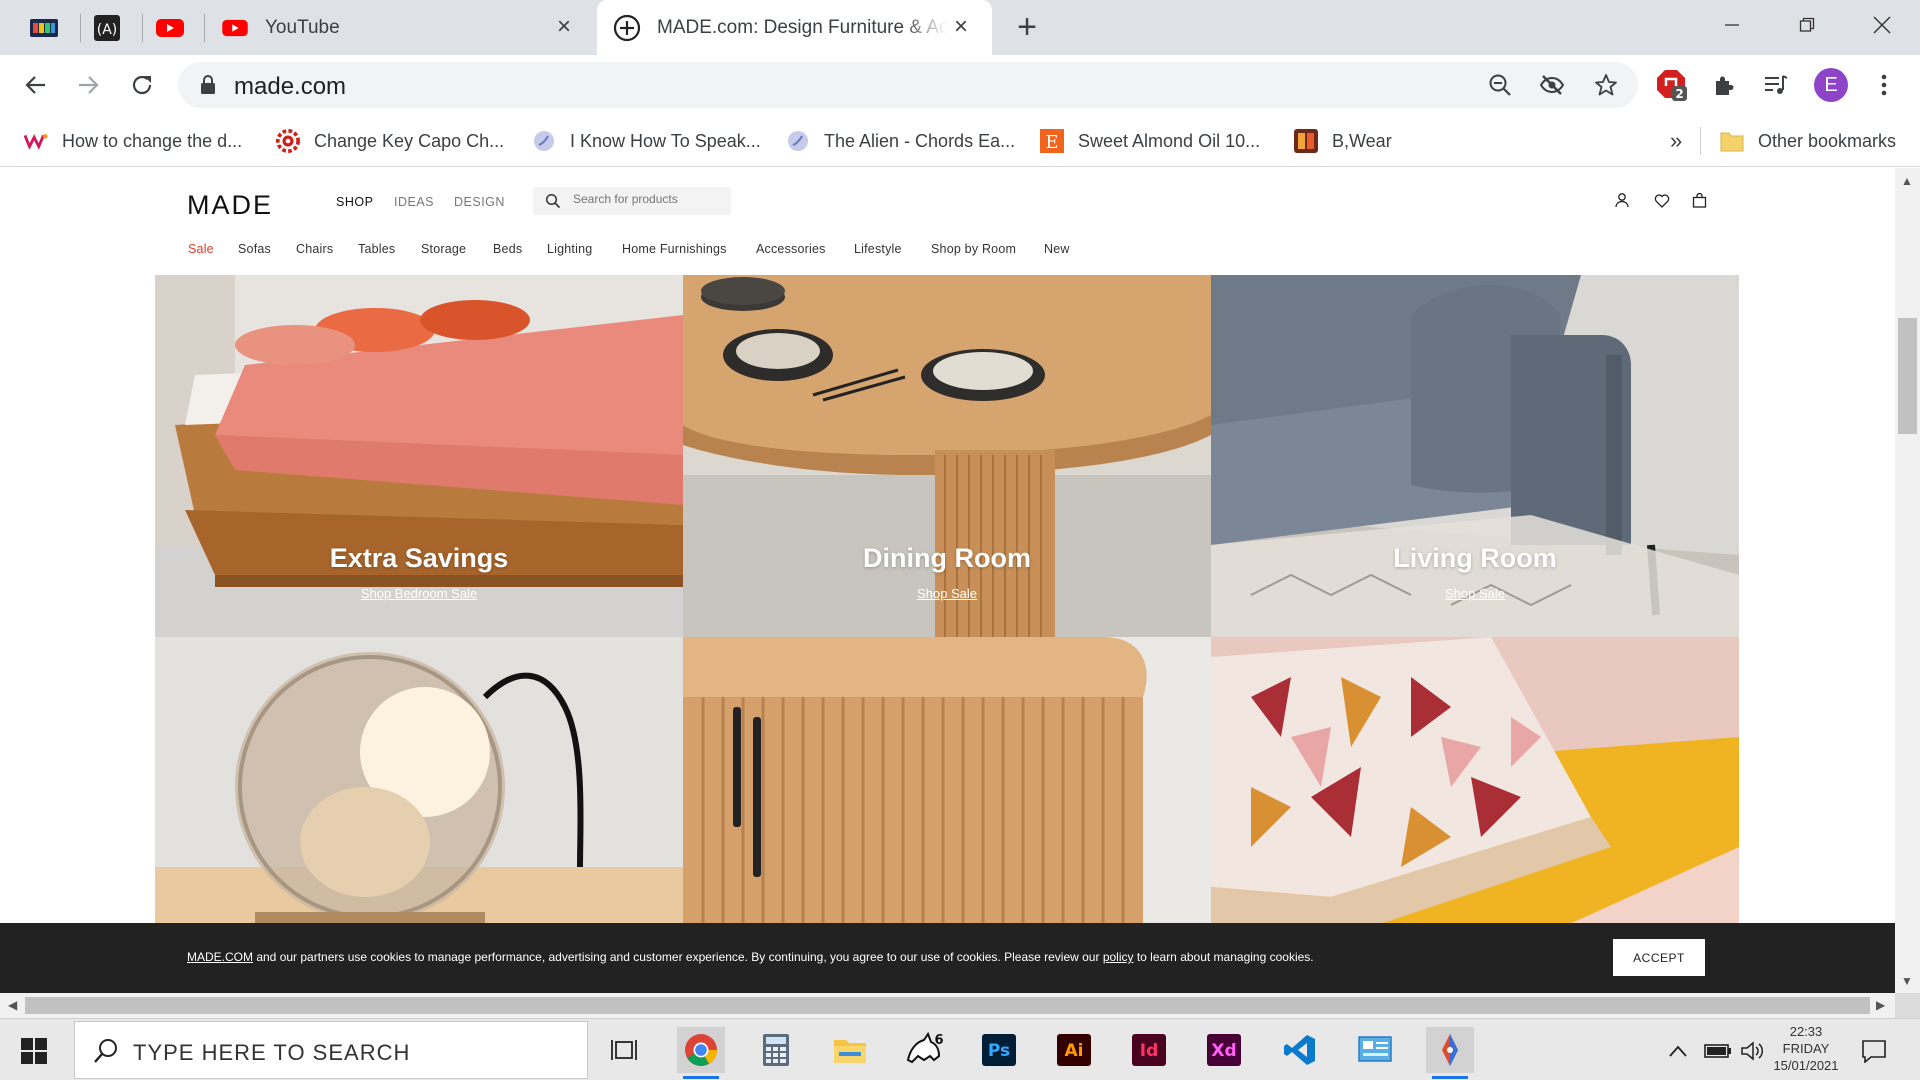 The width and height of the screenshot is (1920, 1080). What do you see at coordinates (105, 1051) in the screenshot?
I see `search-icon` at bounding box center [105, 1051].